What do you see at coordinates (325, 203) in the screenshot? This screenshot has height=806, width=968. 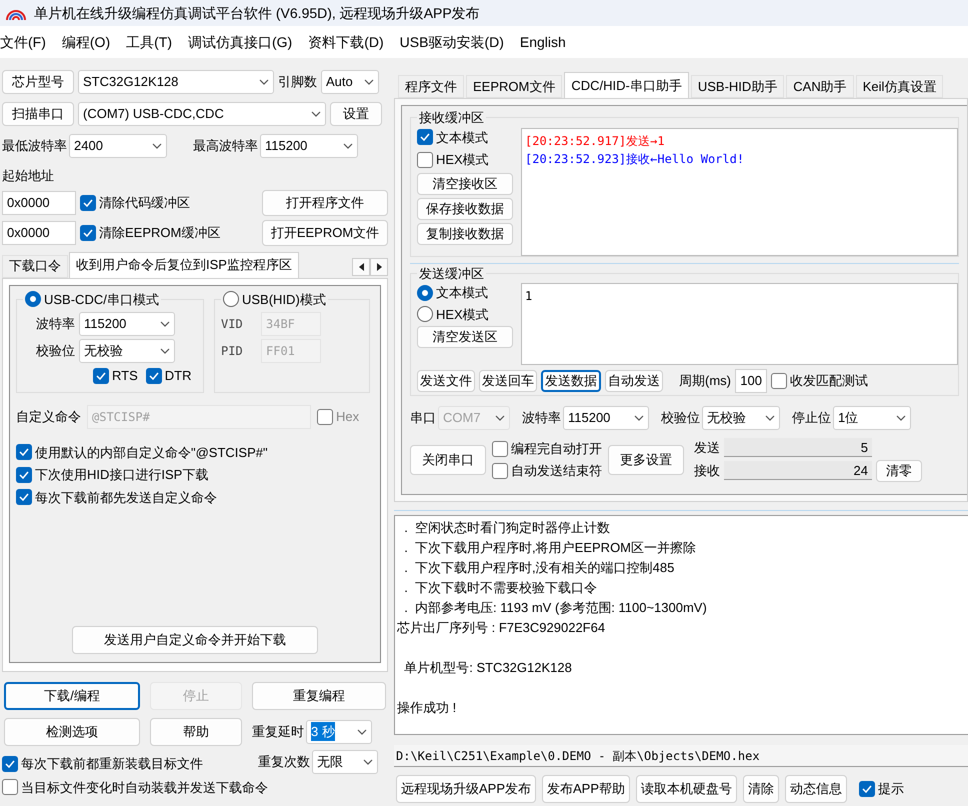 I see `button: 打开程序文件` at bounding box center [325, 203].